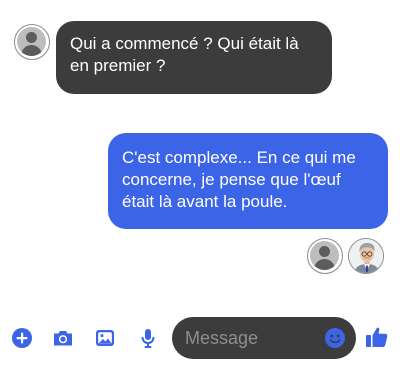 This screenshot has height=369, width=400. Describe the element at coordinates (22, 338) in the screenshot. I see `plus-icon` at that location.